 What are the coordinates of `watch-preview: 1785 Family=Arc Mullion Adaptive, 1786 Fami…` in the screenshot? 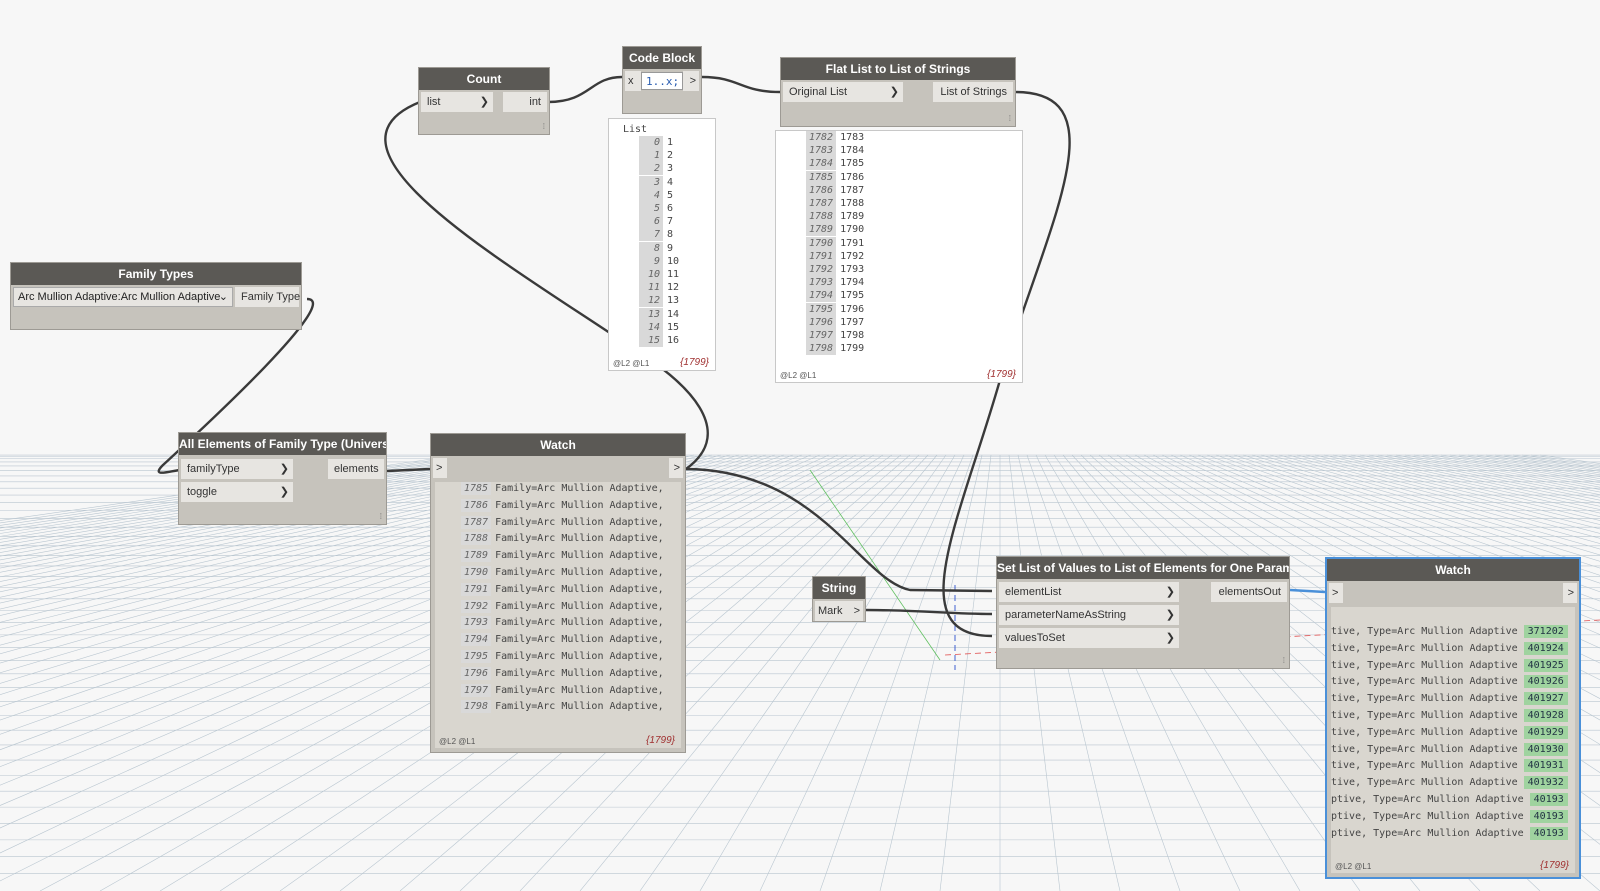 It's located at (558, 615).